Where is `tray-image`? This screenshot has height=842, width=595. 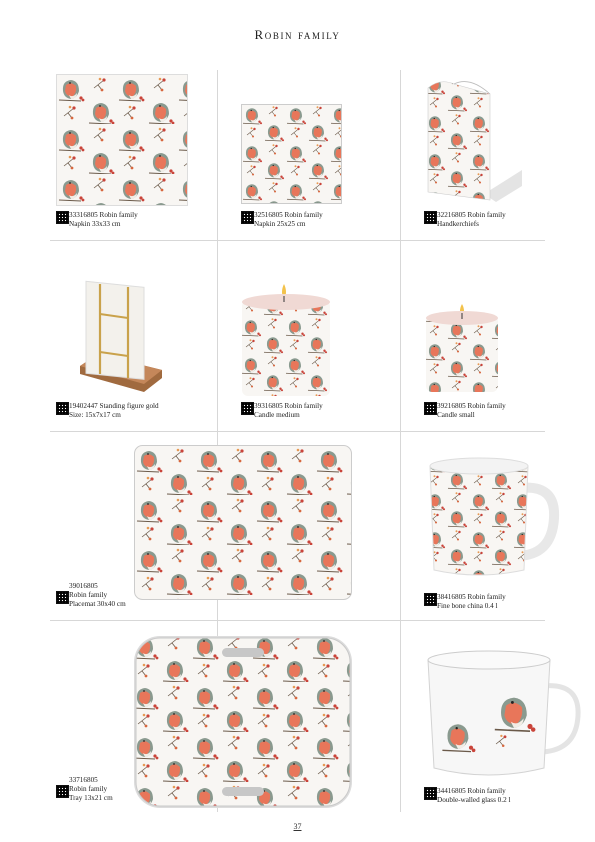
tray-image is located at coordinates (243, 722).